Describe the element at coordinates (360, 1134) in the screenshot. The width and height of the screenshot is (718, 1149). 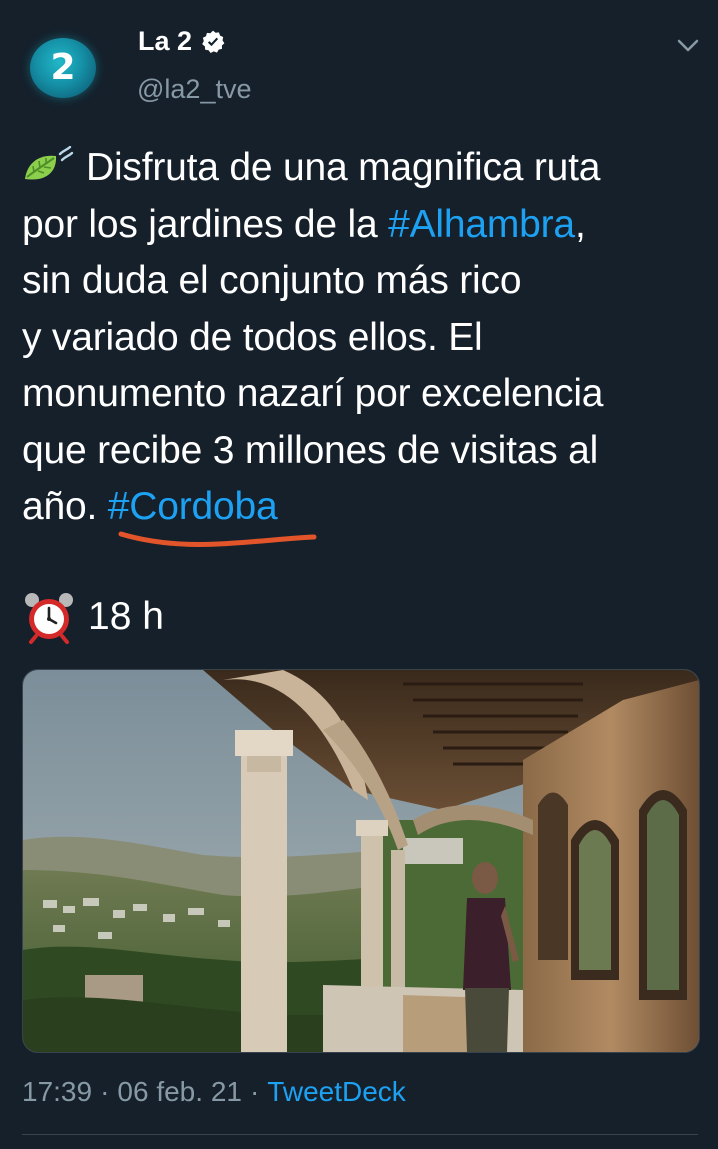
I see `divider` at that location.